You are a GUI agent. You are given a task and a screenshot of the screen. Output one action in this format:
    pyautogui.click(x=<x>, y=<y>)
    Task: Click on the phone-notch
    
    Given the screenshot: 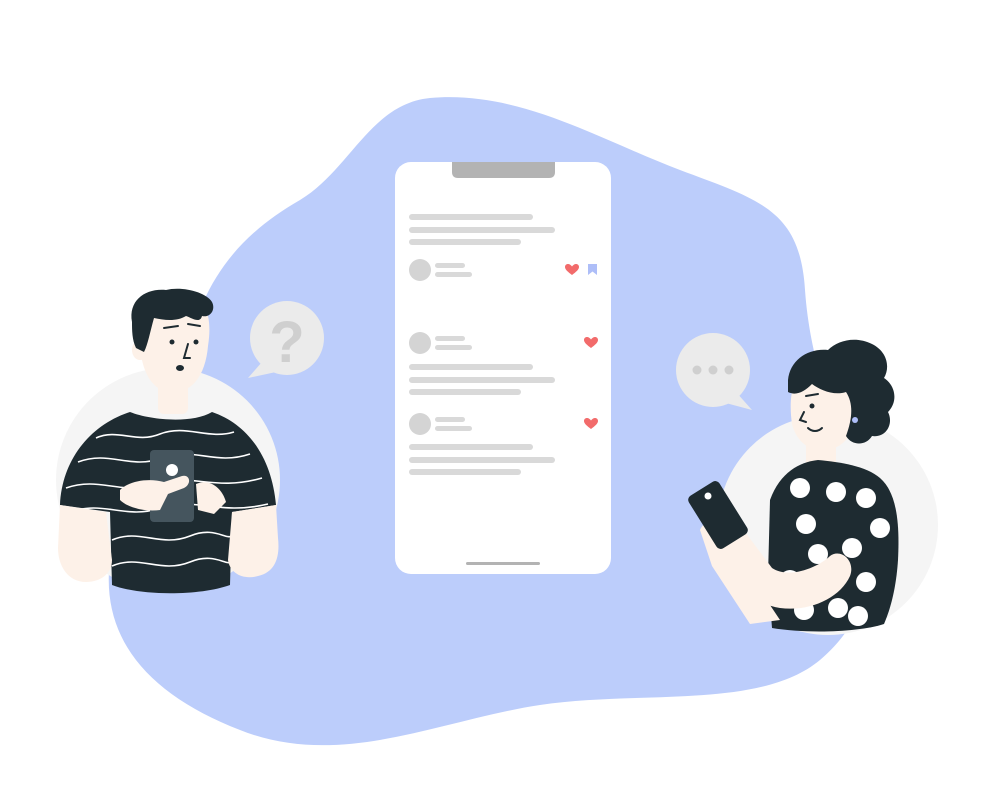 What is the action you would take?
    pyautogui.click(x=503, y=170)
    